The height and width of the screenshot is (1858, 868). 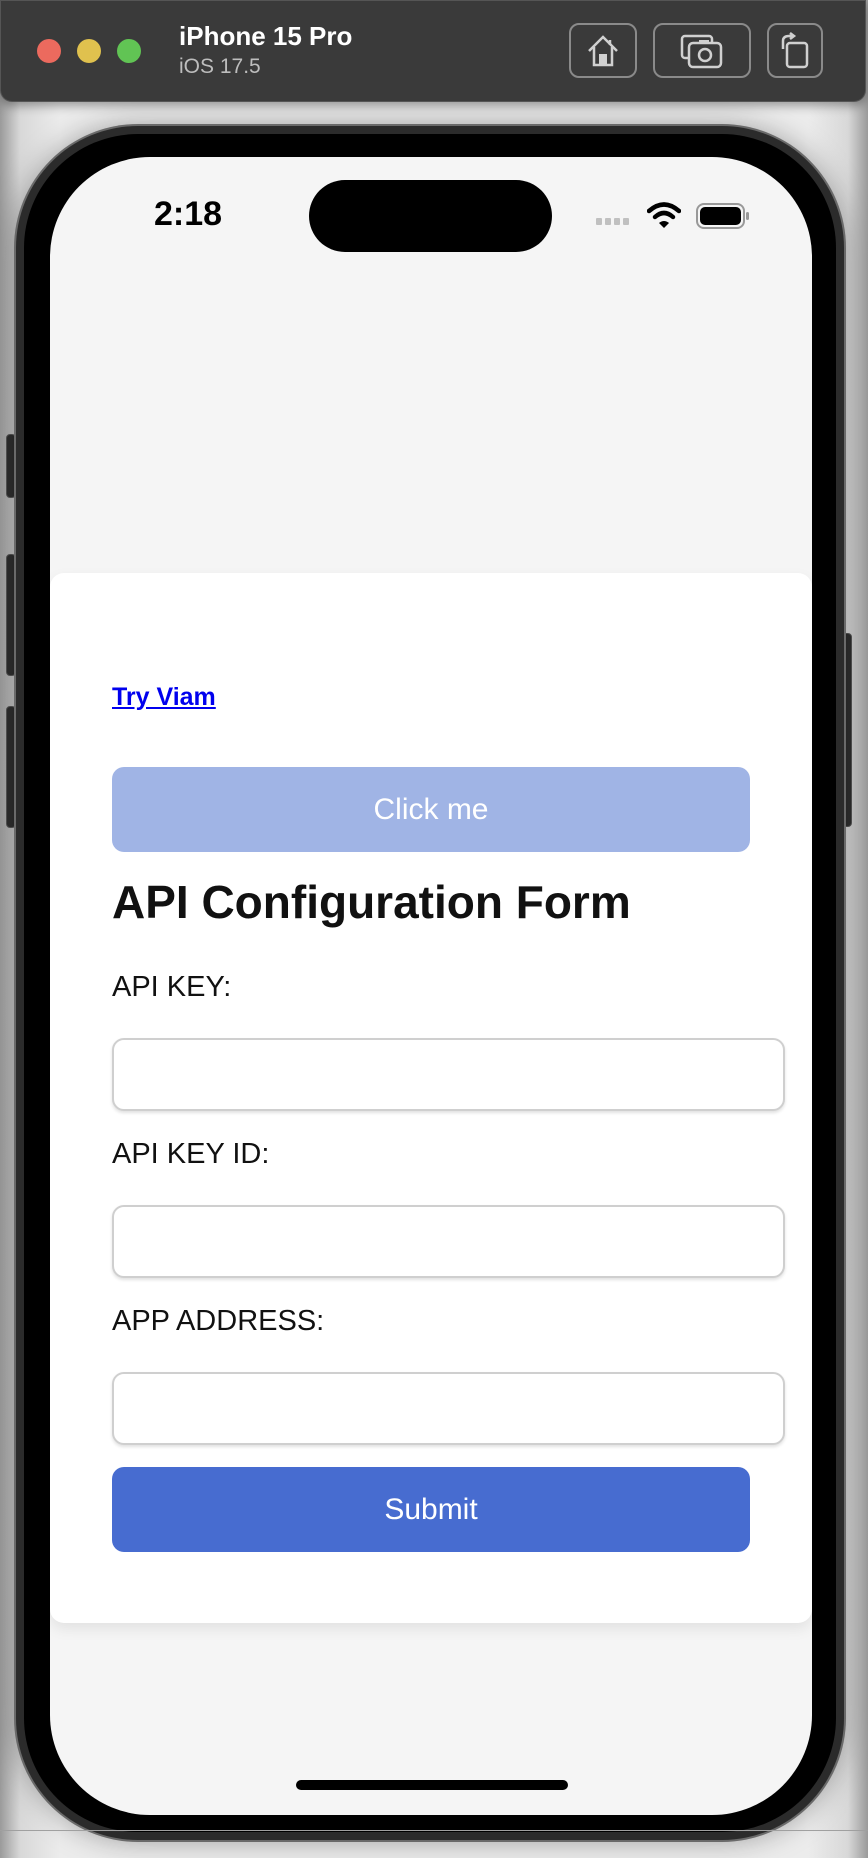 What do you see at coordinates (164, 697) in the screenshot?
I see `try-viam-link: Try Viam` at bounding box center [164, 697].